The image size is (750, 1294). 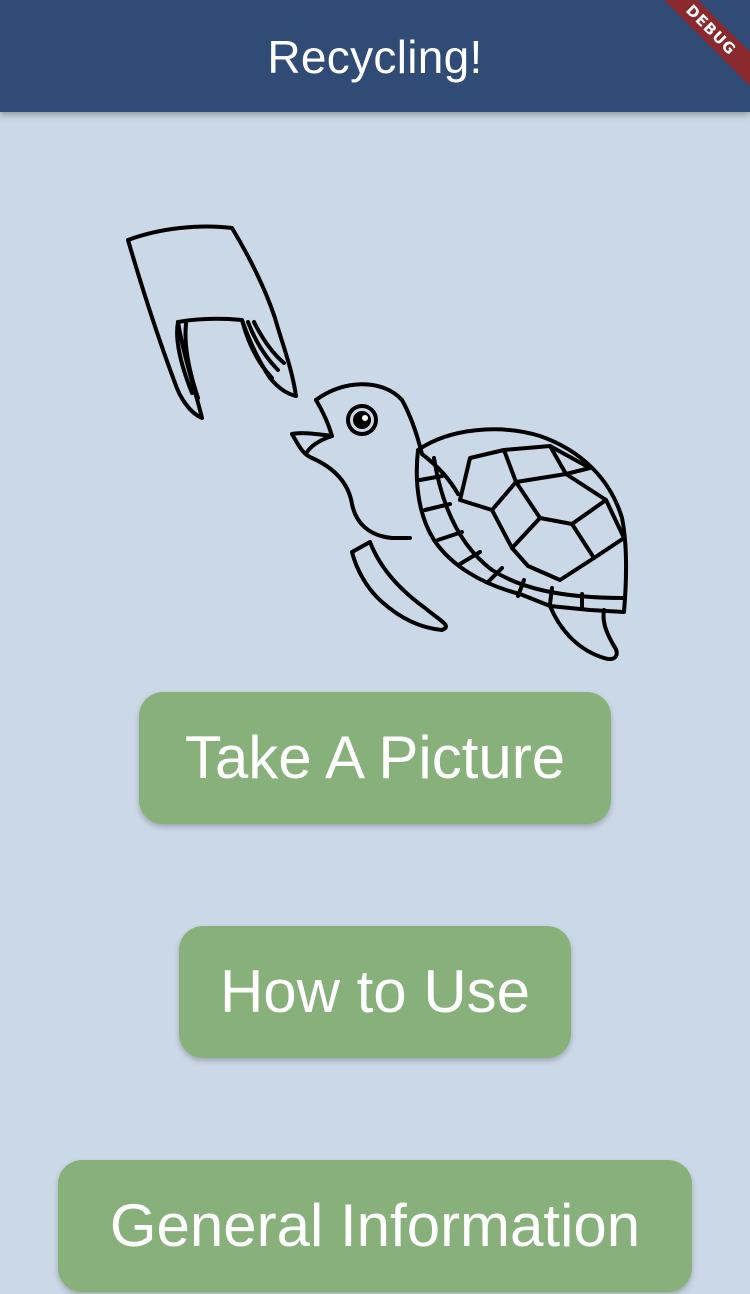 I want to click on app-title: Recycling!, so click(x=375, y=57).